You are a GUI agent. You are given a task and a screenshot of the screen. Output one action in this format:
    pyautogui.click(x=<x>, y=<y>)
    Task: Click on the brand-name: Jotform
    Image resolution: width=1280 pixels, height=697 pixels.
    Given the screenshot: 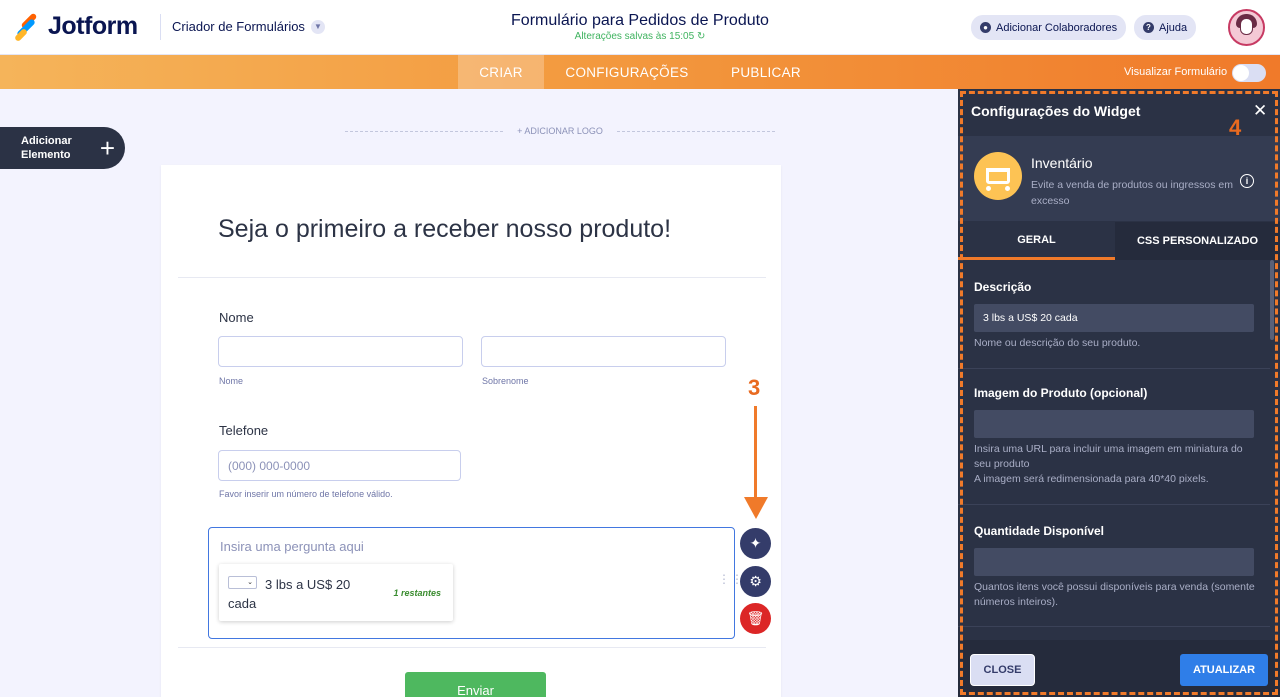 What is the action you would take?
    pyautogui.click(x=93, y=26)
    